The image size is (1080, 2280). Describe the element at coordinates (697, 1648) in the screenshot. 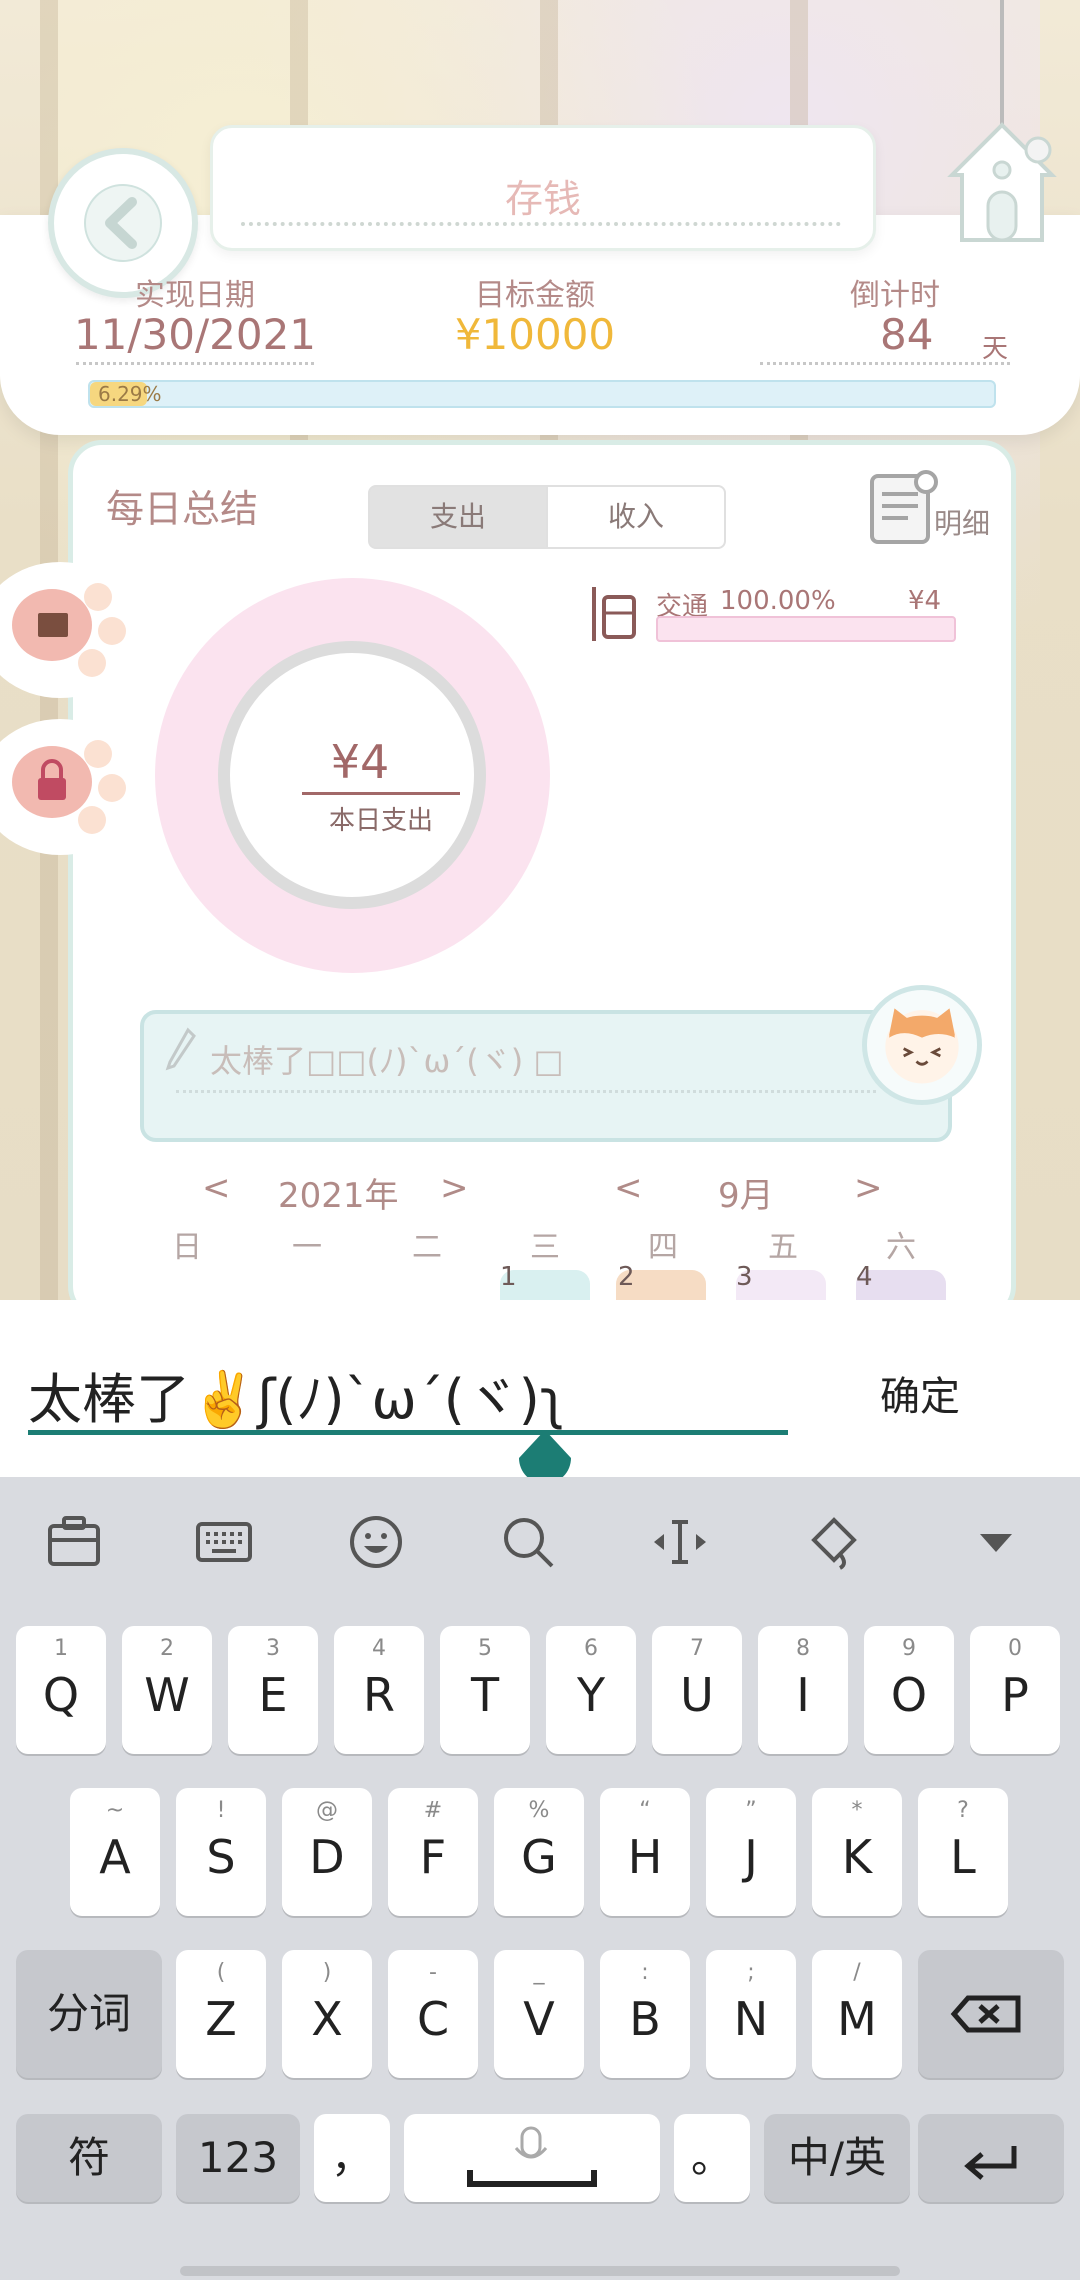

I see `key-hint: 7` at that location.